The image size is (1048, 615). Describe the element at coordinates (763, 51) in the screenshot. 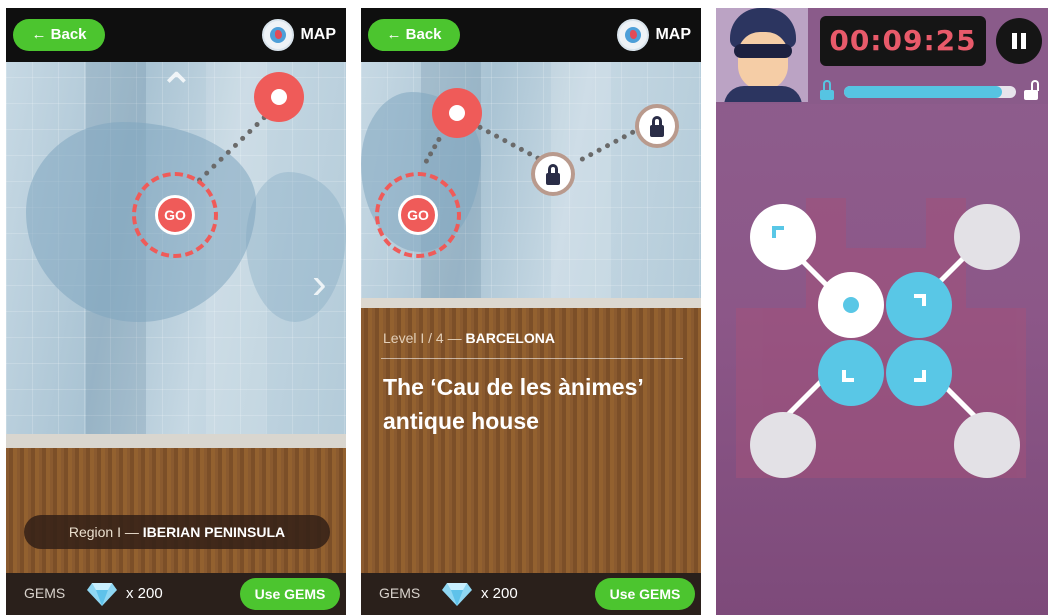

I see `avatar-mask` at that location.